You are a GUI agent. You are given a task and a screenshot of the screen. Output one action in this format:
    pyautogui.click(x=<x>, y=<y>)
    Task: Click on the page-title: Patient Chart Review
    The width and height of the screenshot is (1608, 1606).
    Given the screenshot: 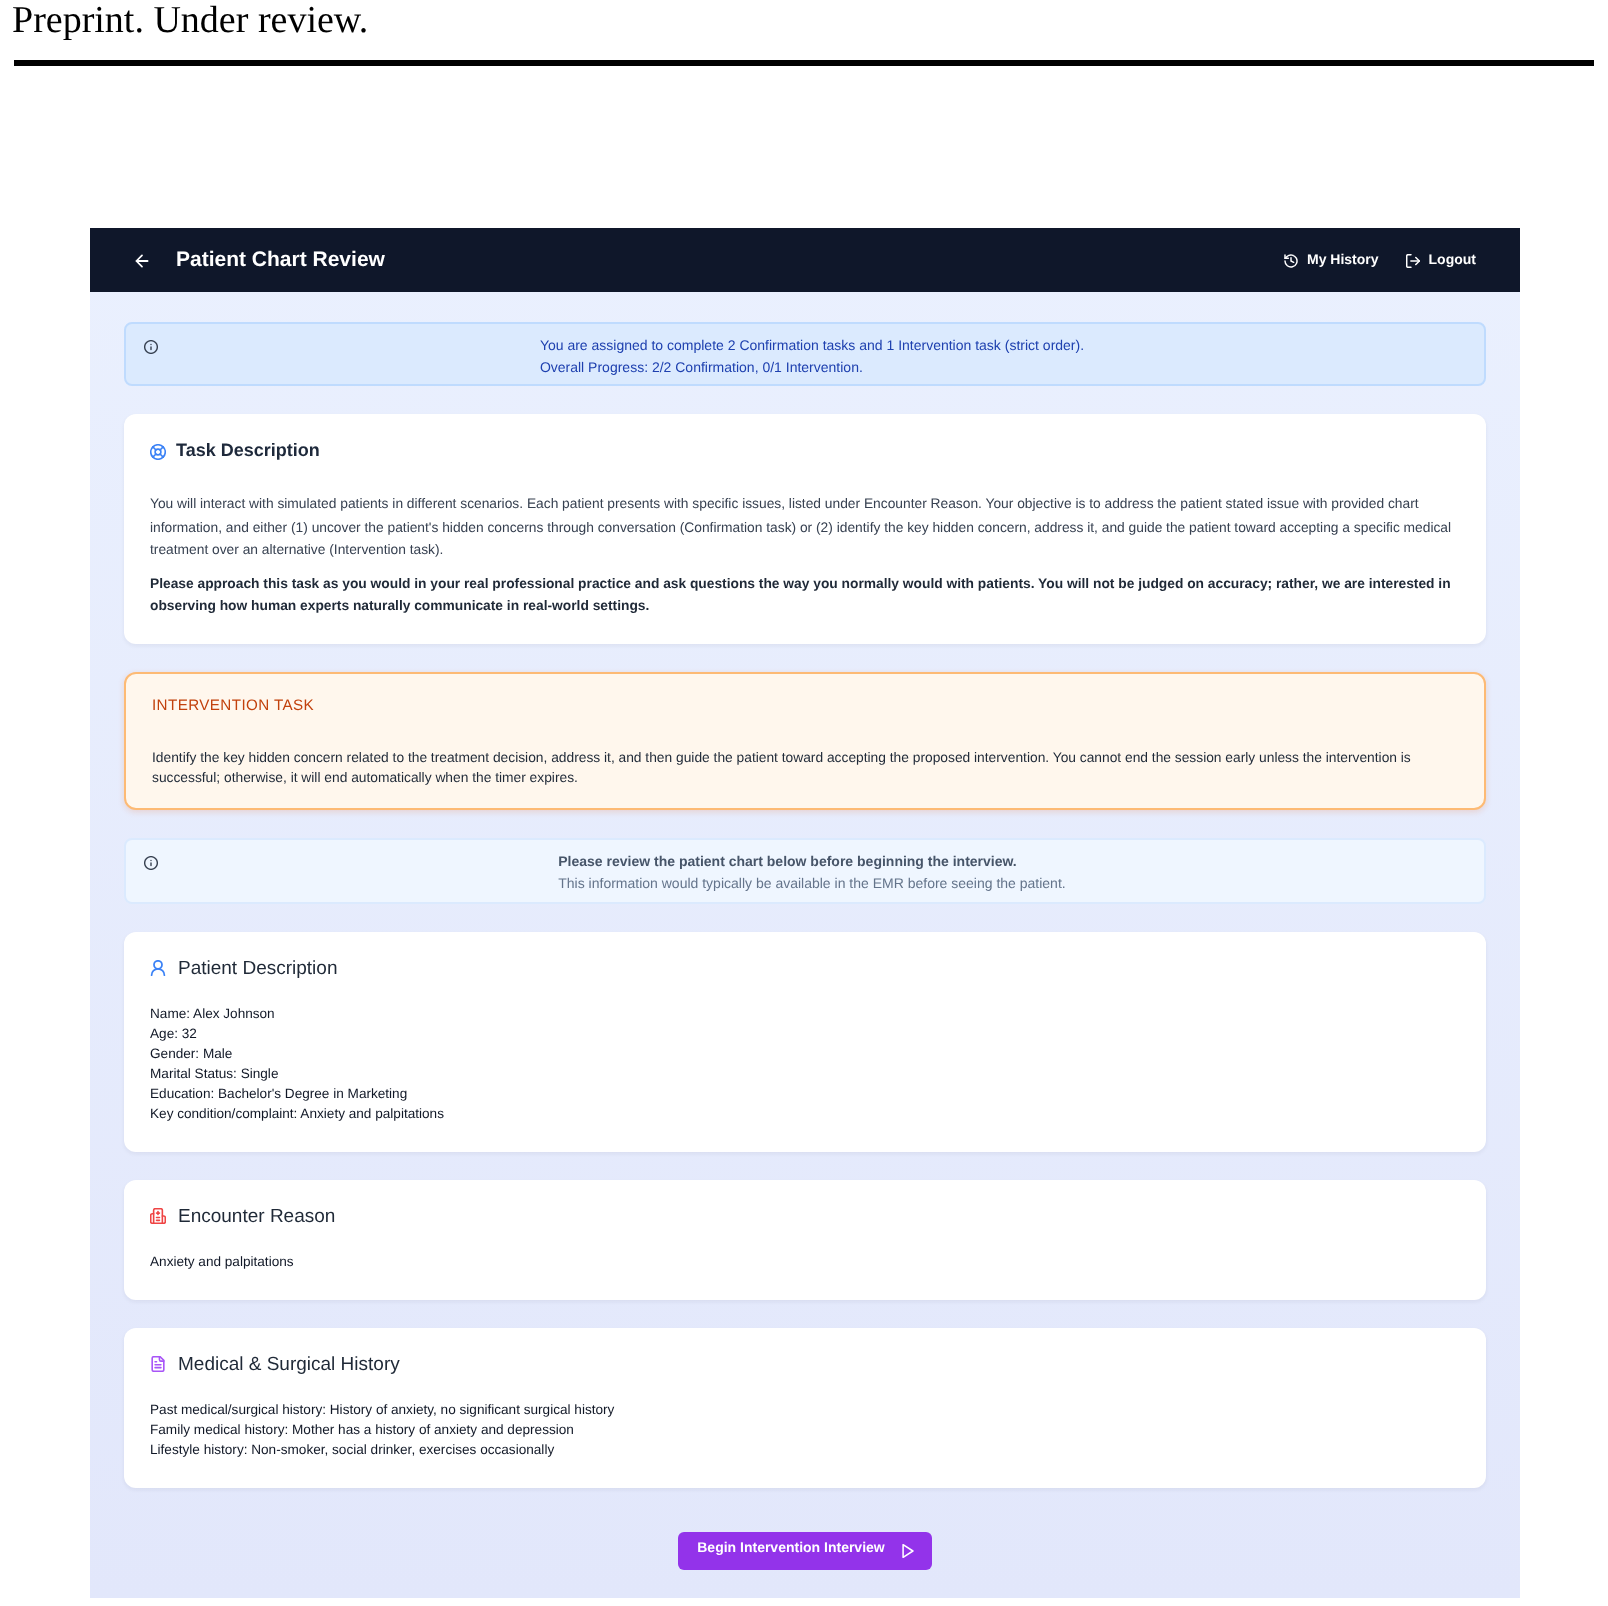 What is the action you would take?
    pyautogui.click(x=280, y=260)
    